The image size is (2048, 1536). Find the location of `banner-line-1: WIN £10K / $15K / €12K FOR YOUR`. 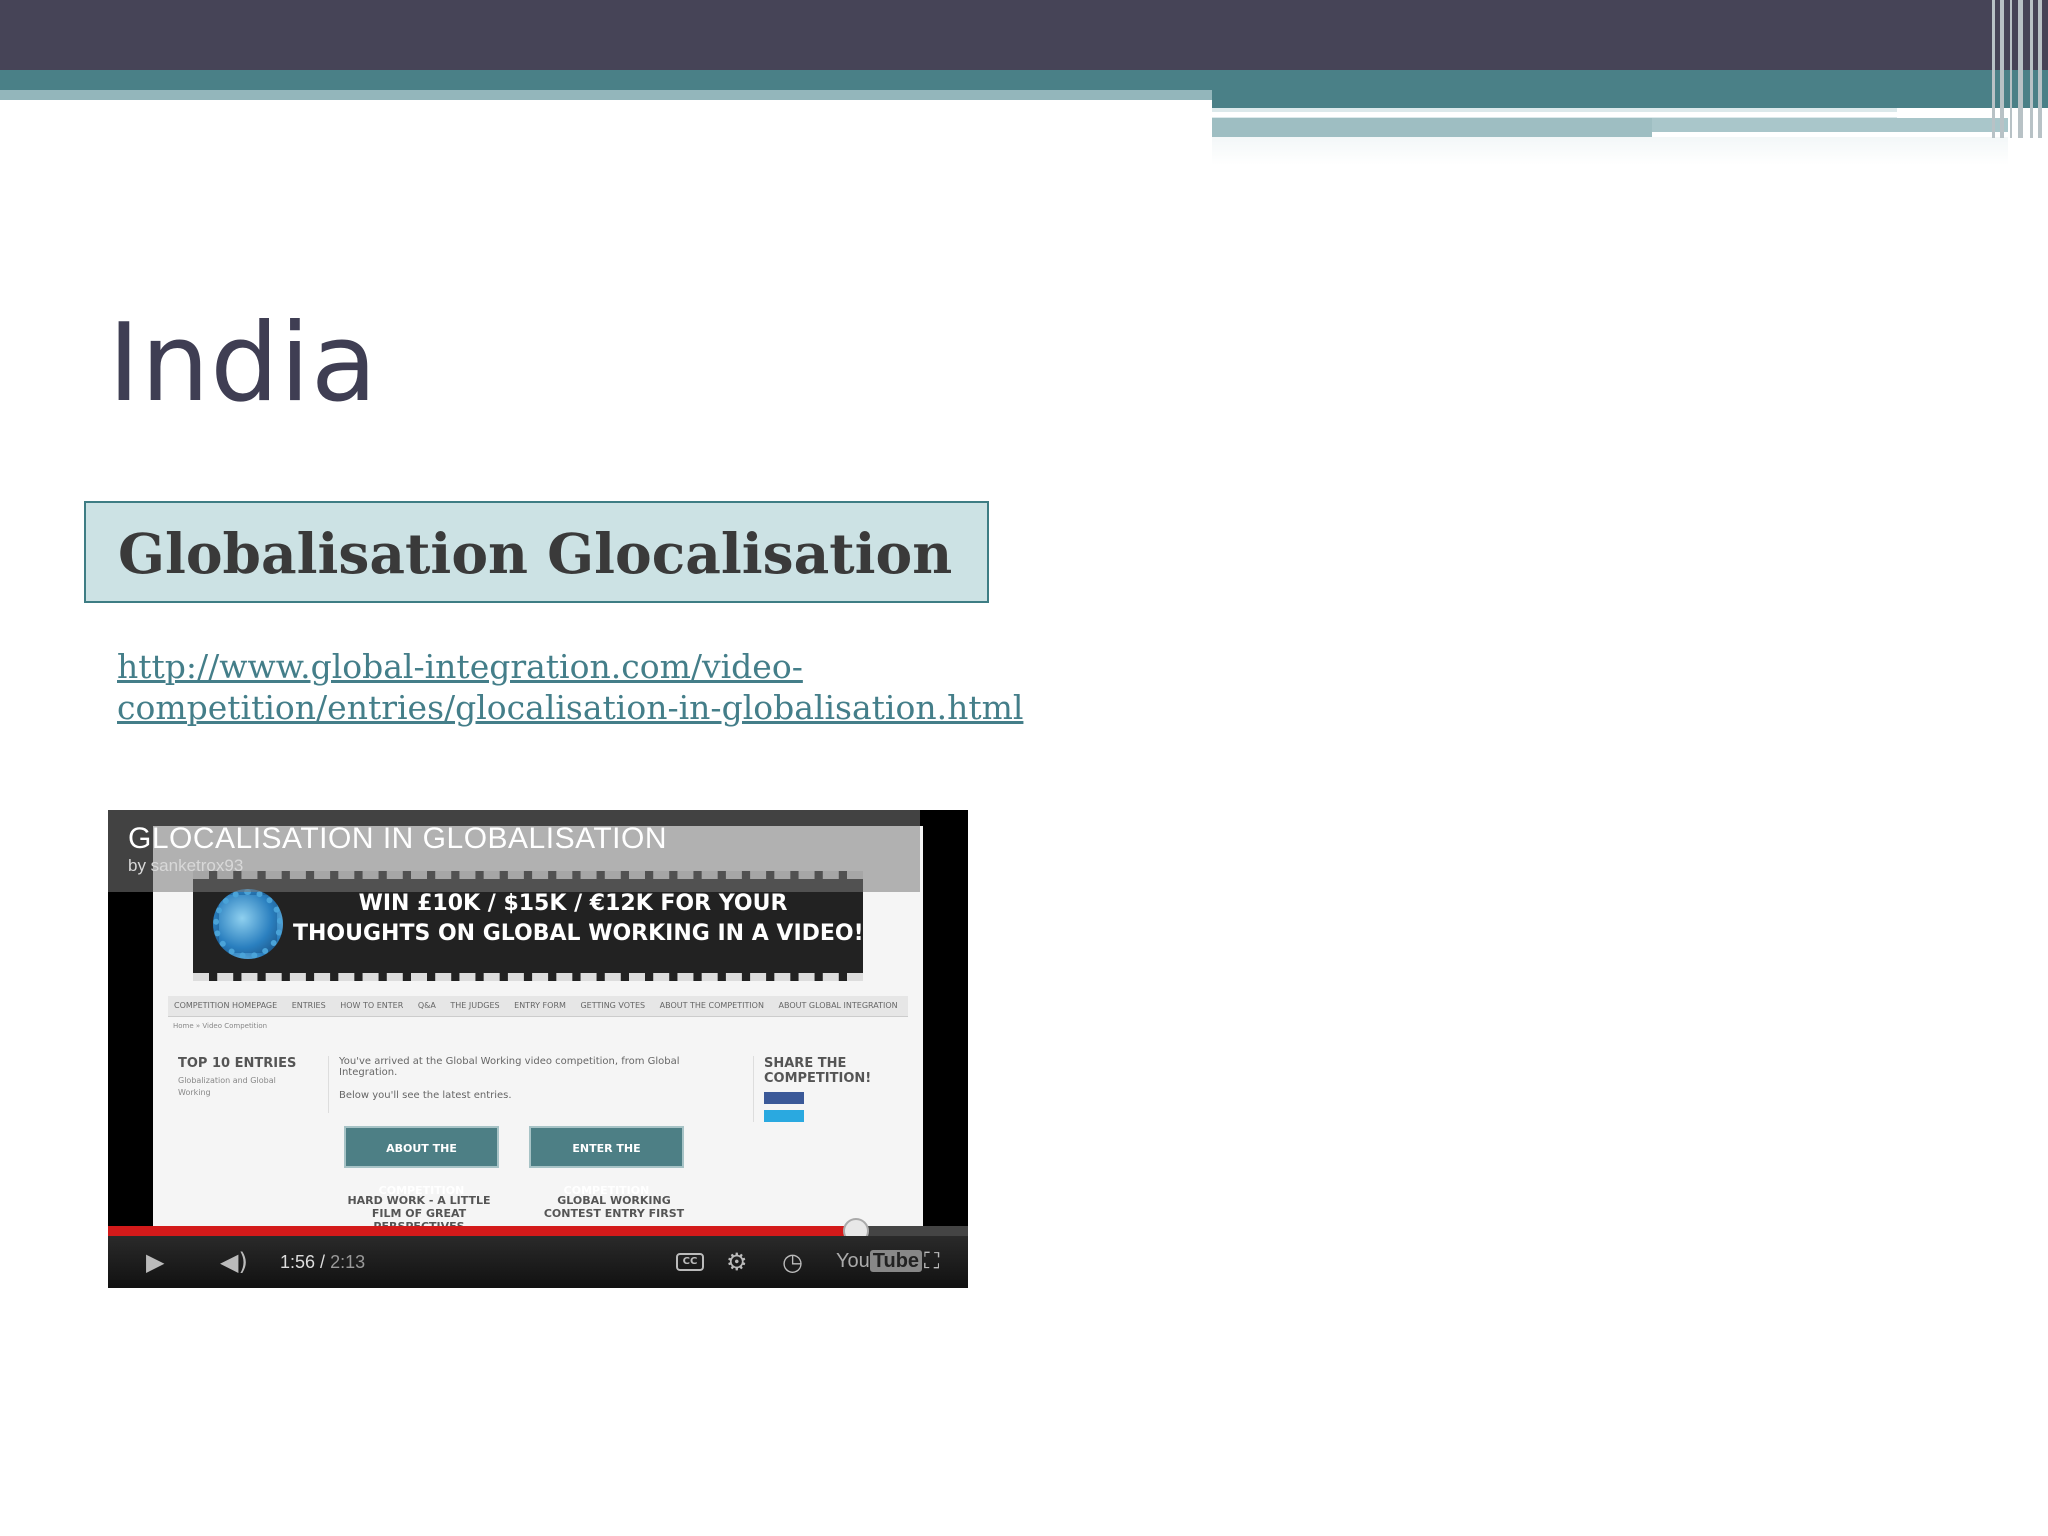

banner-line-1: WIN £10K / $15K / €12K FOR YOUR is located at coordinates (573, 903).